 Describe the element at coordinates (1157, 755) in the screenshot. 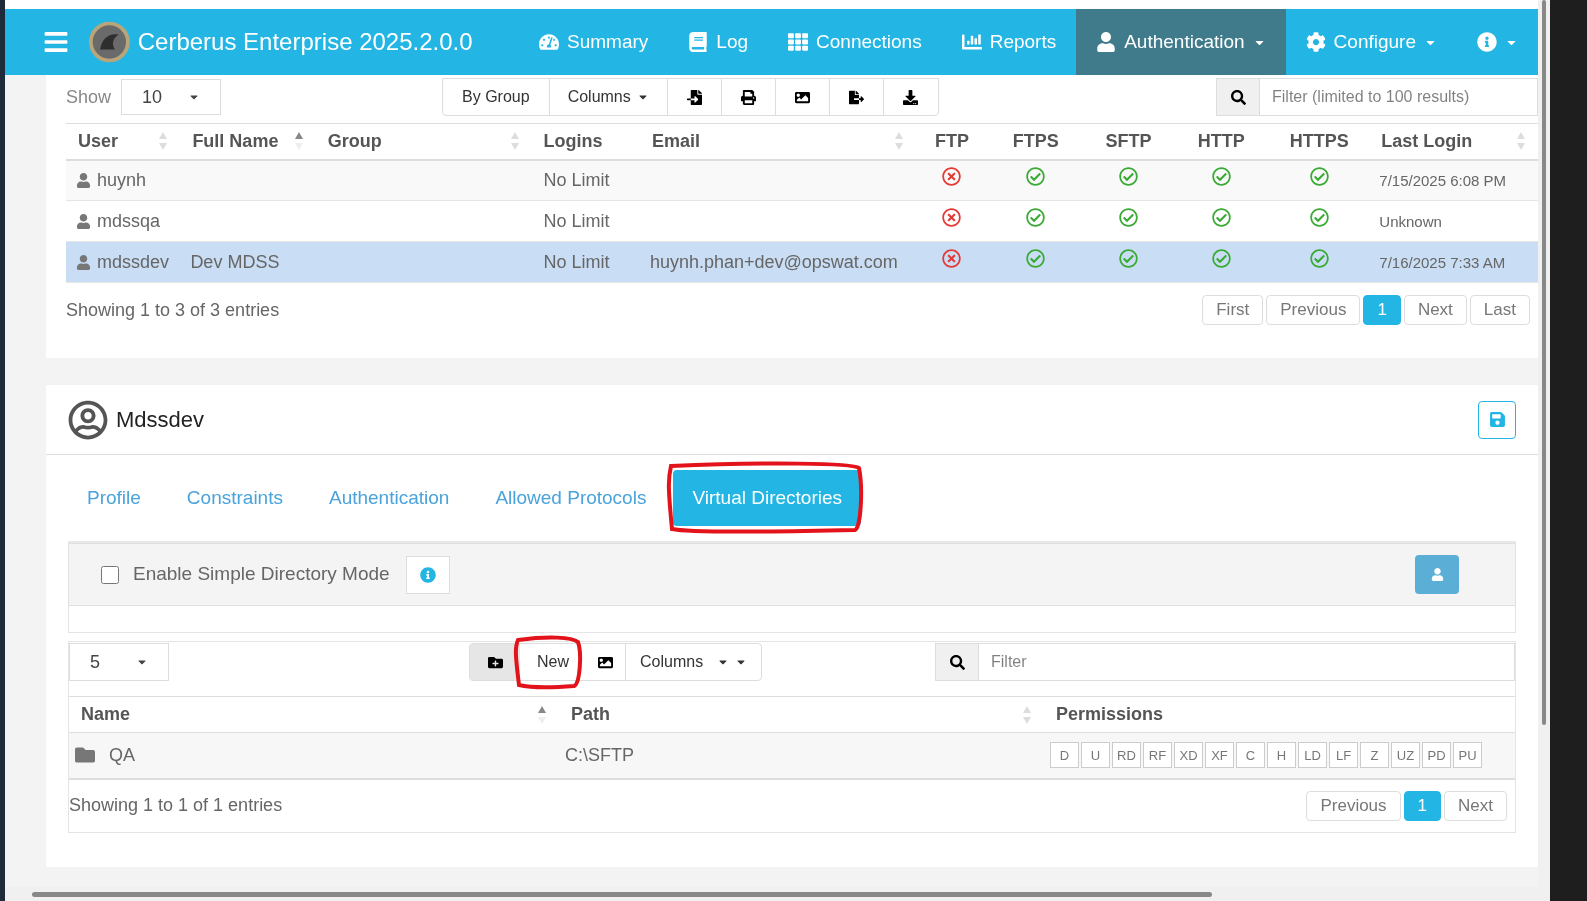

I see `permission-tag: RF` at that location.